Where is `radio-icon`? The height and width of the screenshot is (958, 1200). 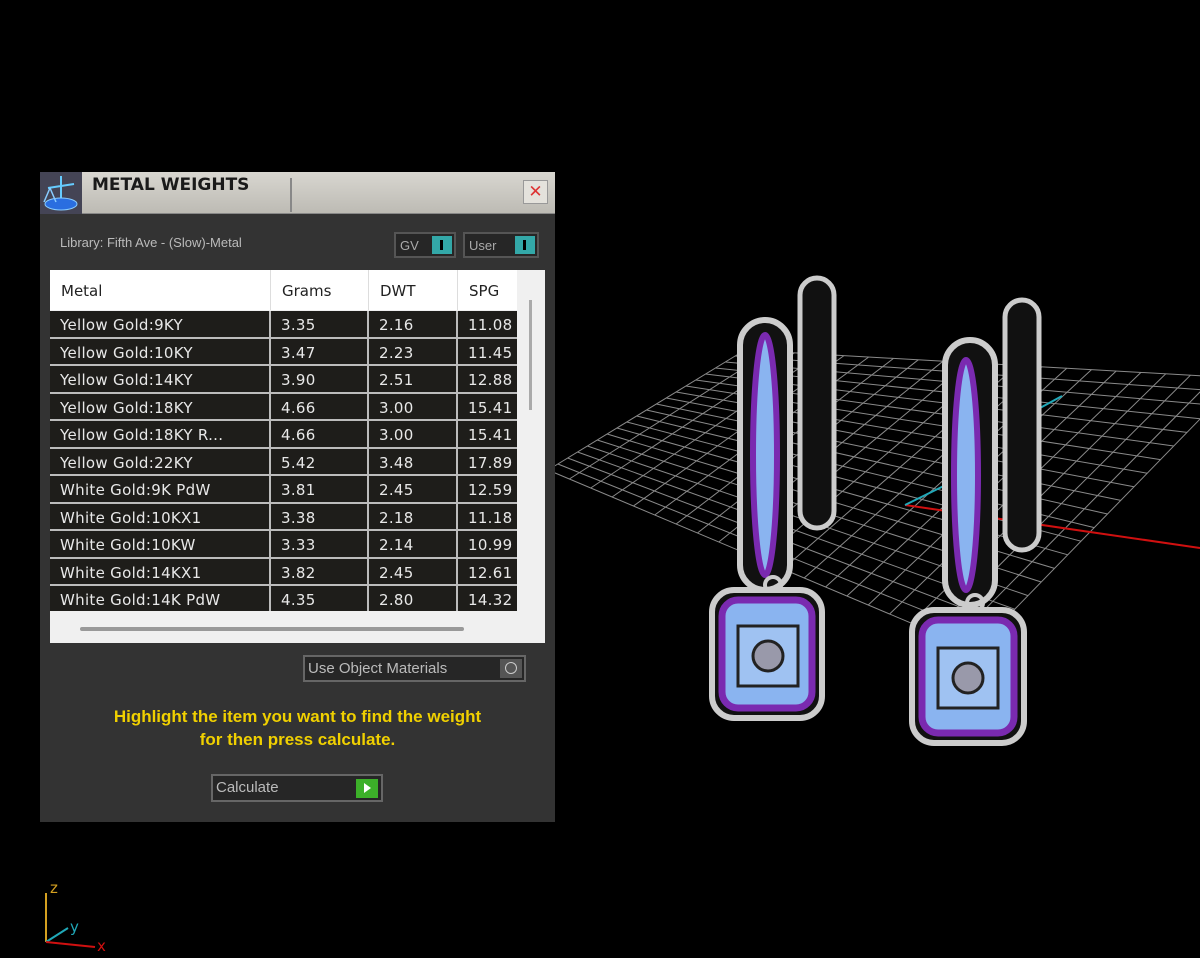 radio-icon is located at coordinates (511, 668).